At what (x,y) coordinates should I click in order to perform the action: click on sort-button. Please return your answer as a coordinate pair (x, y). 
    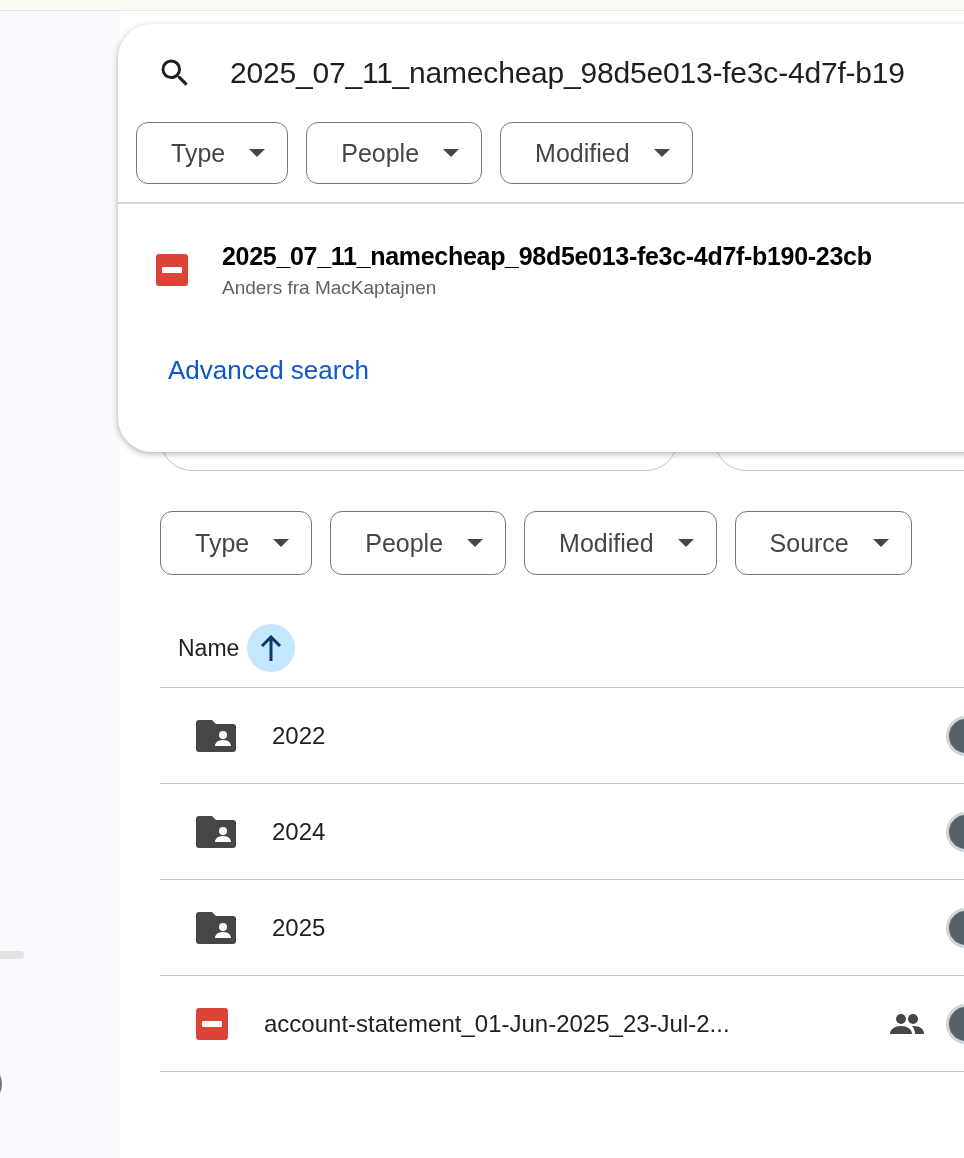
    Looking at the image, I should click on (271, 648).